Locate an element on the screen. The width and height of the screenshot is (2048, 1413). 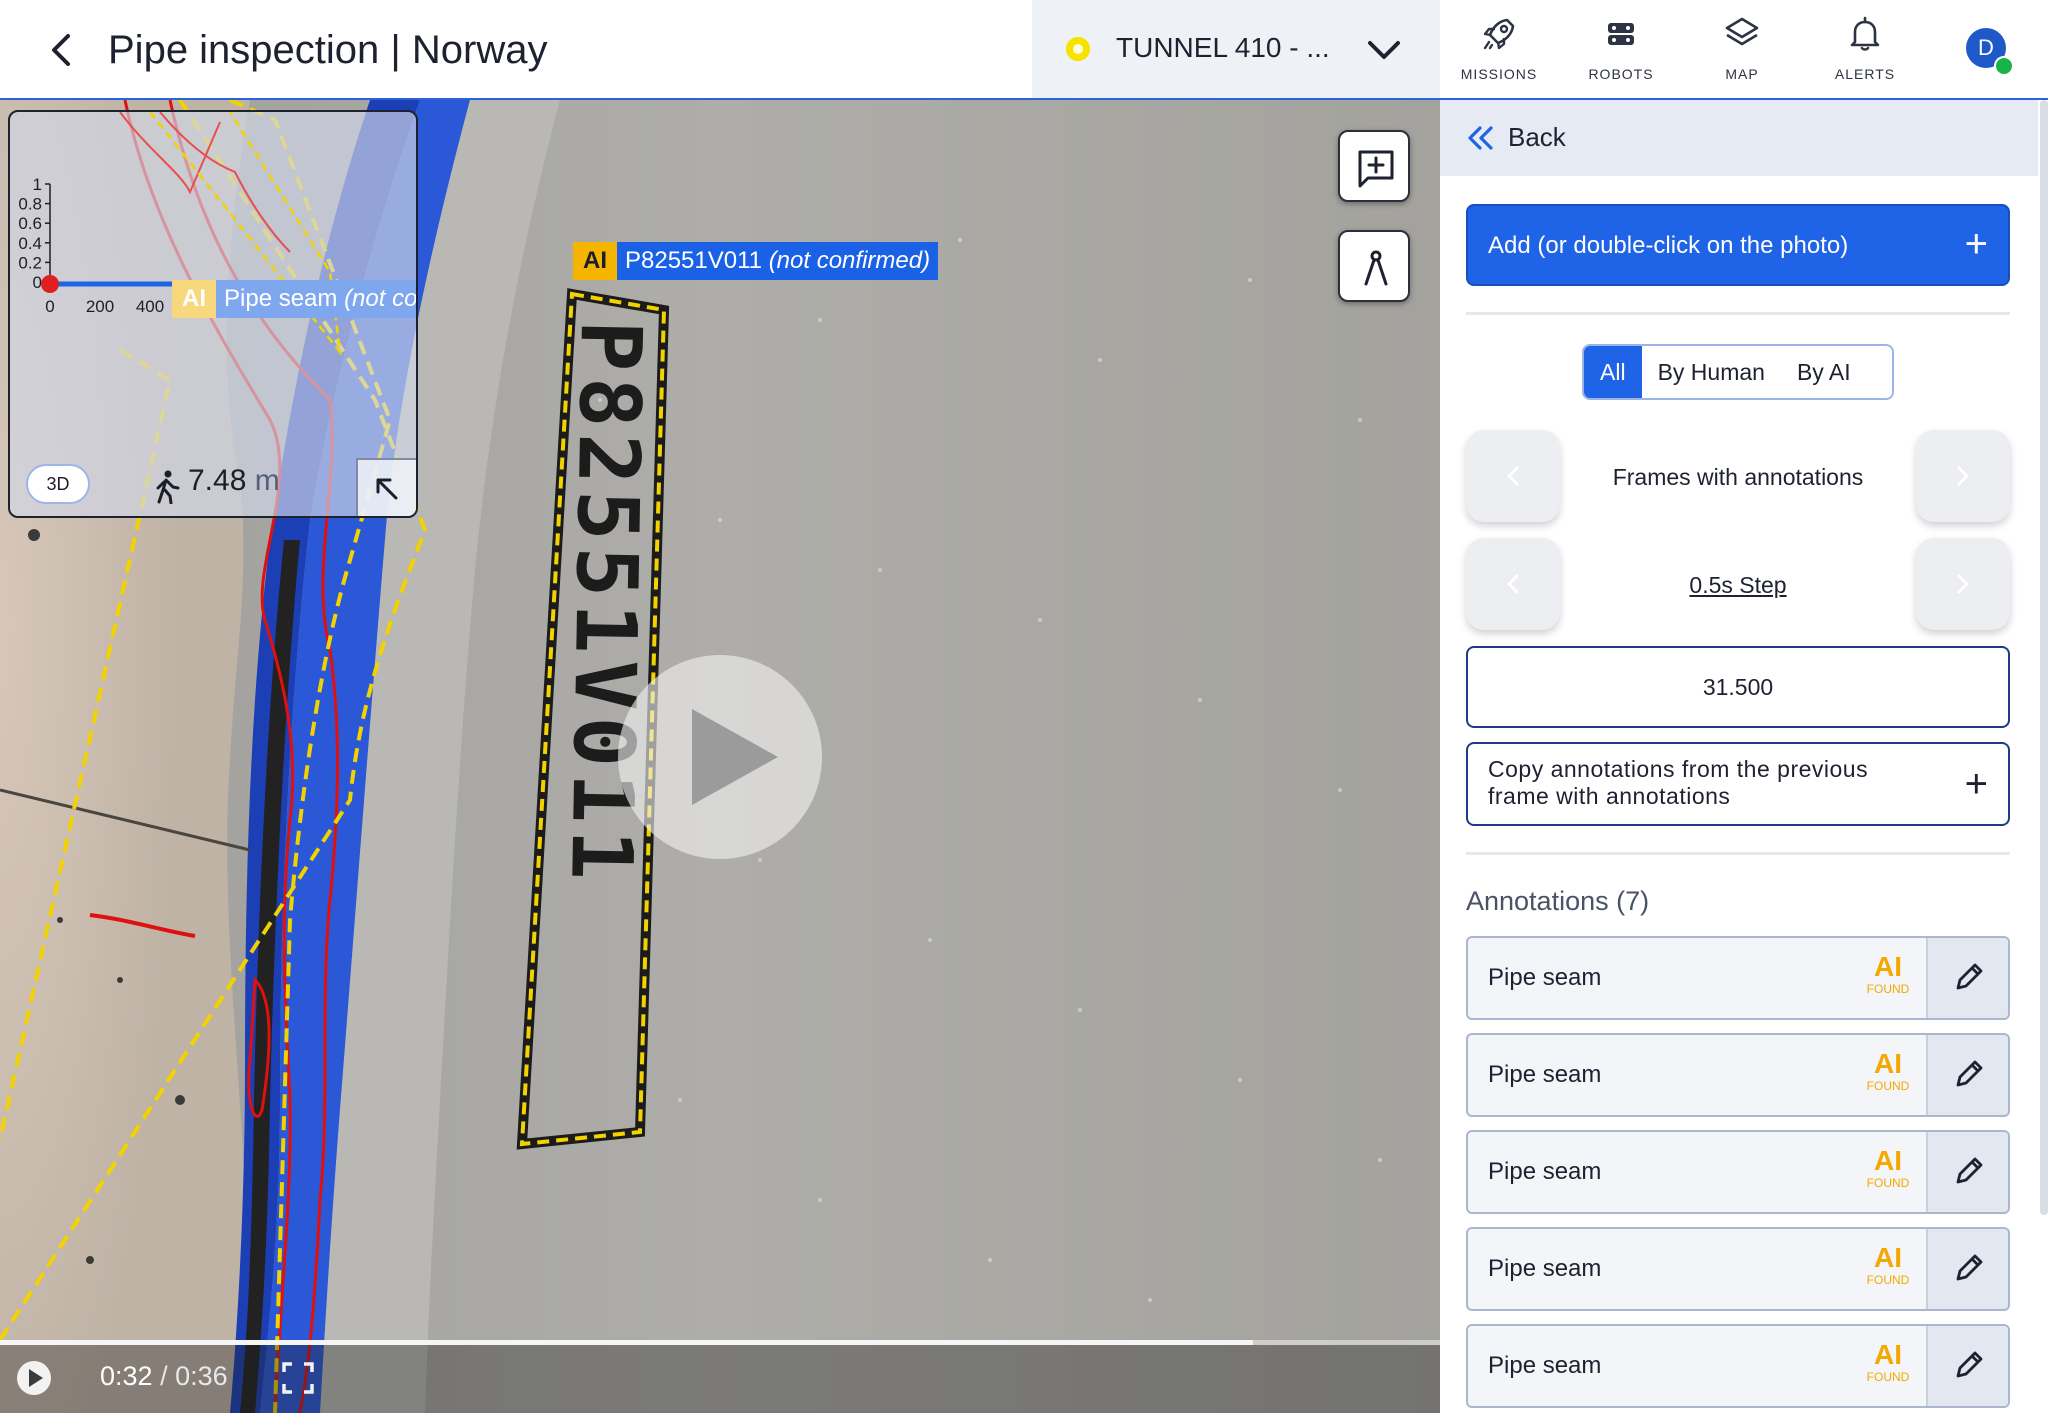
x-tick-label: 0 is located at coordinates (49, 306).